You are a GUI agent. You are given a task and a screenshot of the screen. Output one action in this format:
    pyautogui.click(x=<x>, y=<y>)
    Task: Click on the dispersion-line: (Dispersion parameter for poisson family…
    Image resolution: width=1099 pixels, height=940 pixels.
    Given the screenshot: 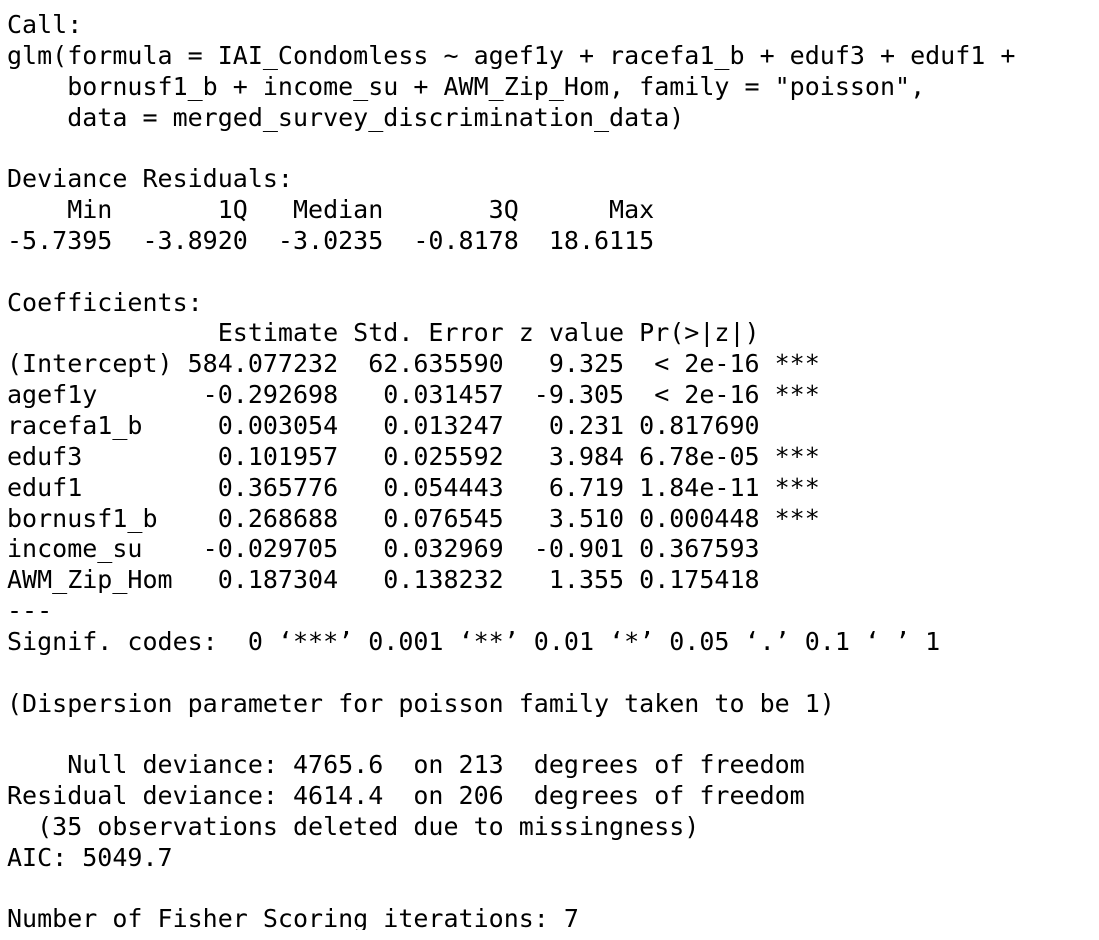 What is the action you would take?
    pyautogui.click(x=421, y=703)
    